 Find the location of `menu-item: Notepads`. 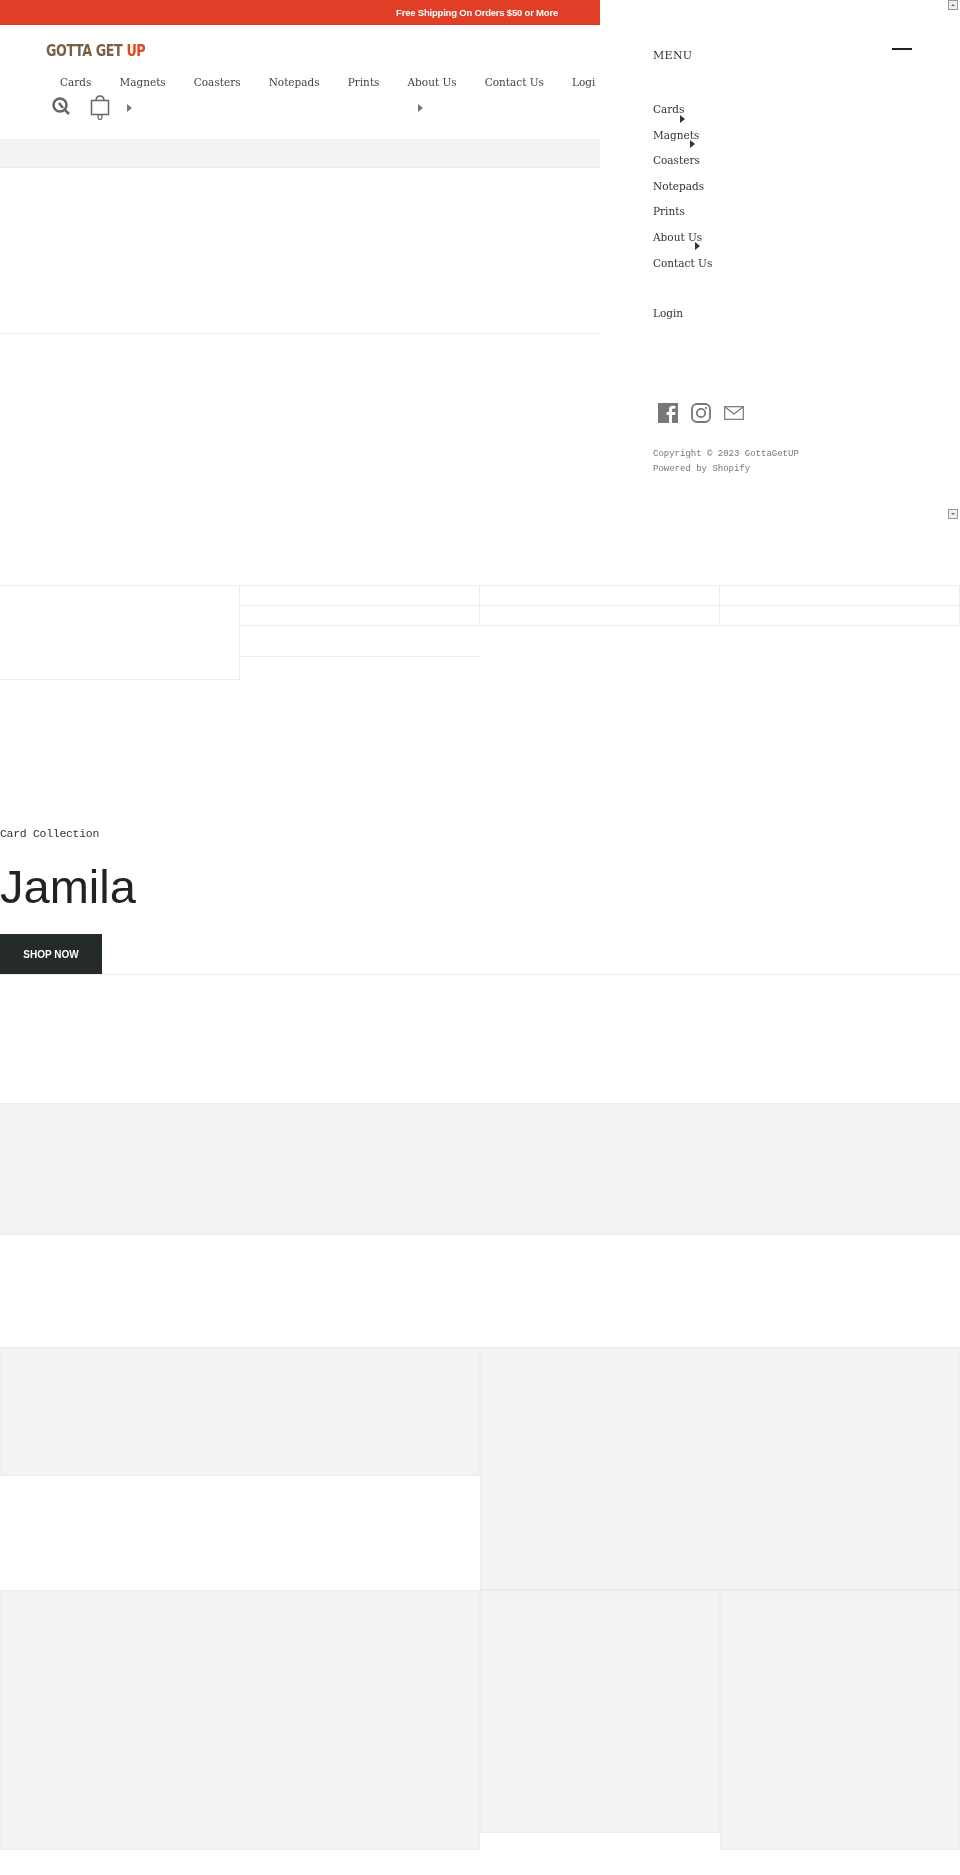

menu-item: Notepads is located at coordinates (679, 185).